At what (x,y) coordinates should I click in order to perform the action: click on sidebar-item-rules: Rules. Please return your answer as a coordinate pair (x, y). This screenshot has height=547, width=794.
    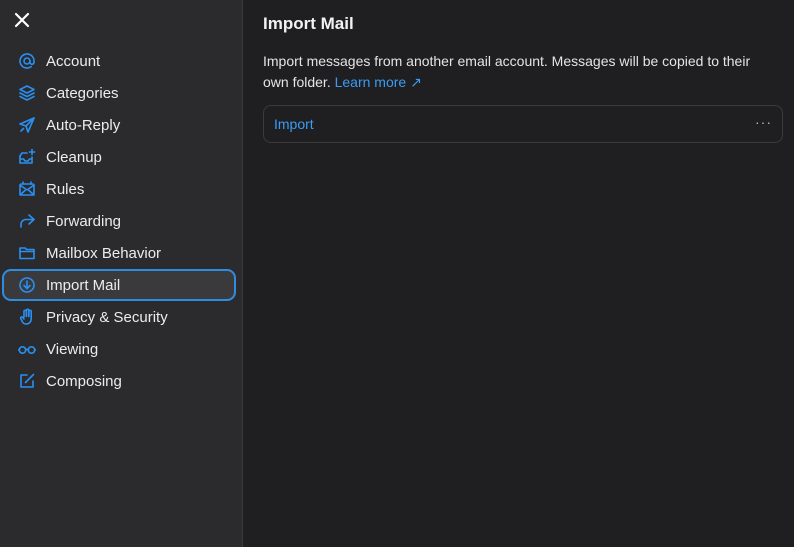
    Looking at the image, I should click on (119, 189).